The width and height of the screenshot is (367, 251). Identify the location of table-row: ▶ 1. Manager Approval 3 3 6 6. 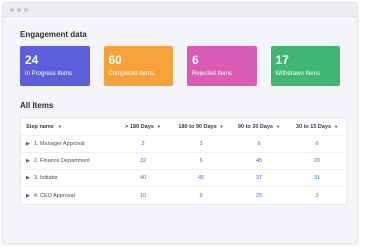
(183, 144).